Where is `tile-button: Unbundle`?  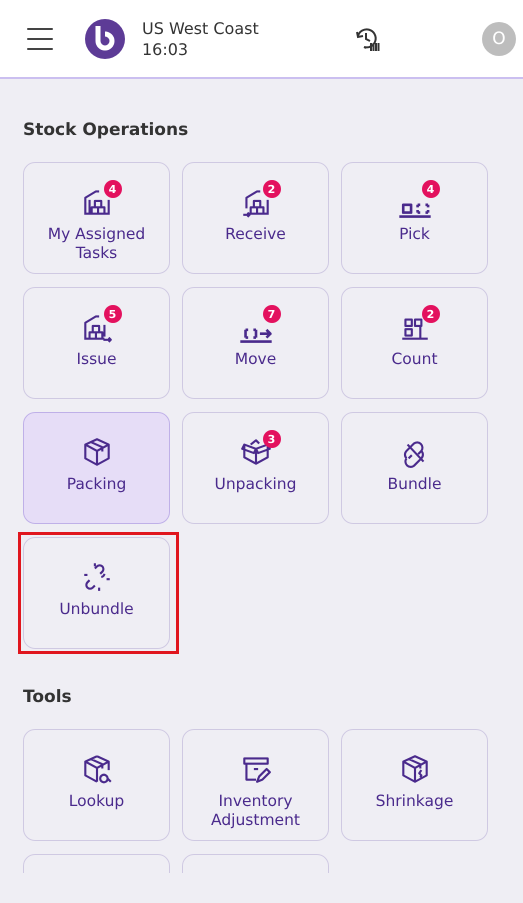
tile-button: Unbundle is located at coordinates (96, 593).